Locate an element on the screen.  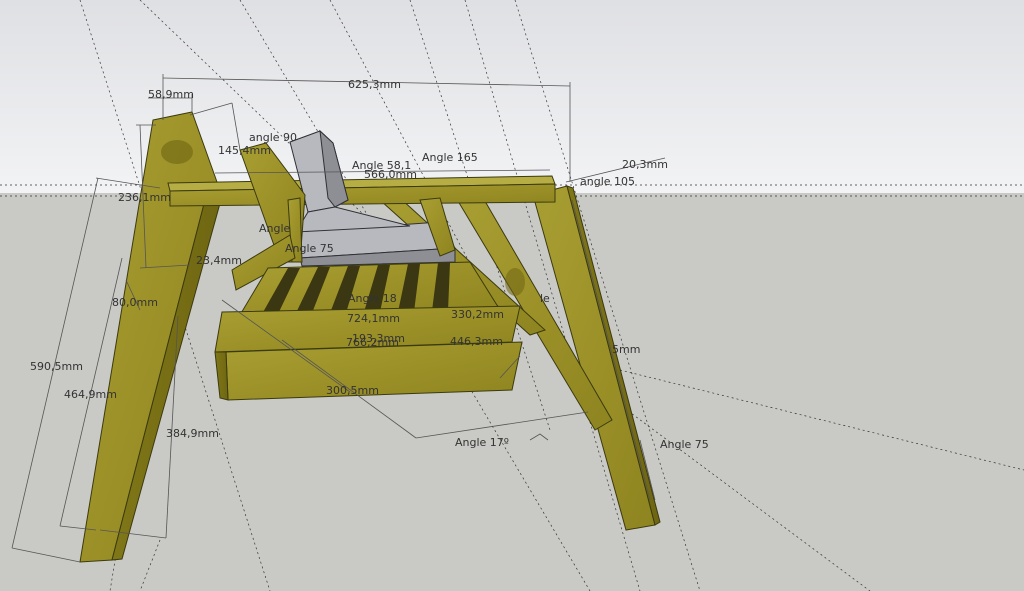
angle-165: Angle 165 is located at coordinates (450, 157).